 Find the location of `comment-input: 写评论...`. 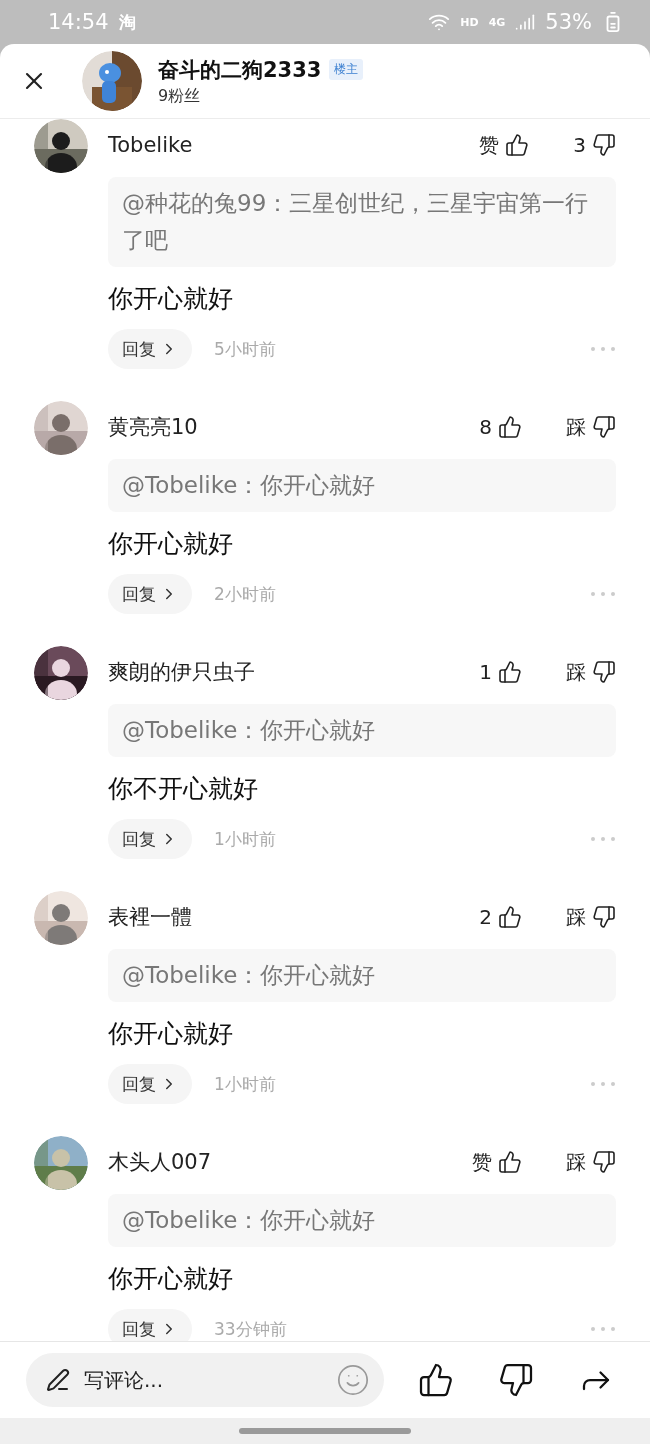

comment-input: 写评论... is located at coordinates (203, 1380).